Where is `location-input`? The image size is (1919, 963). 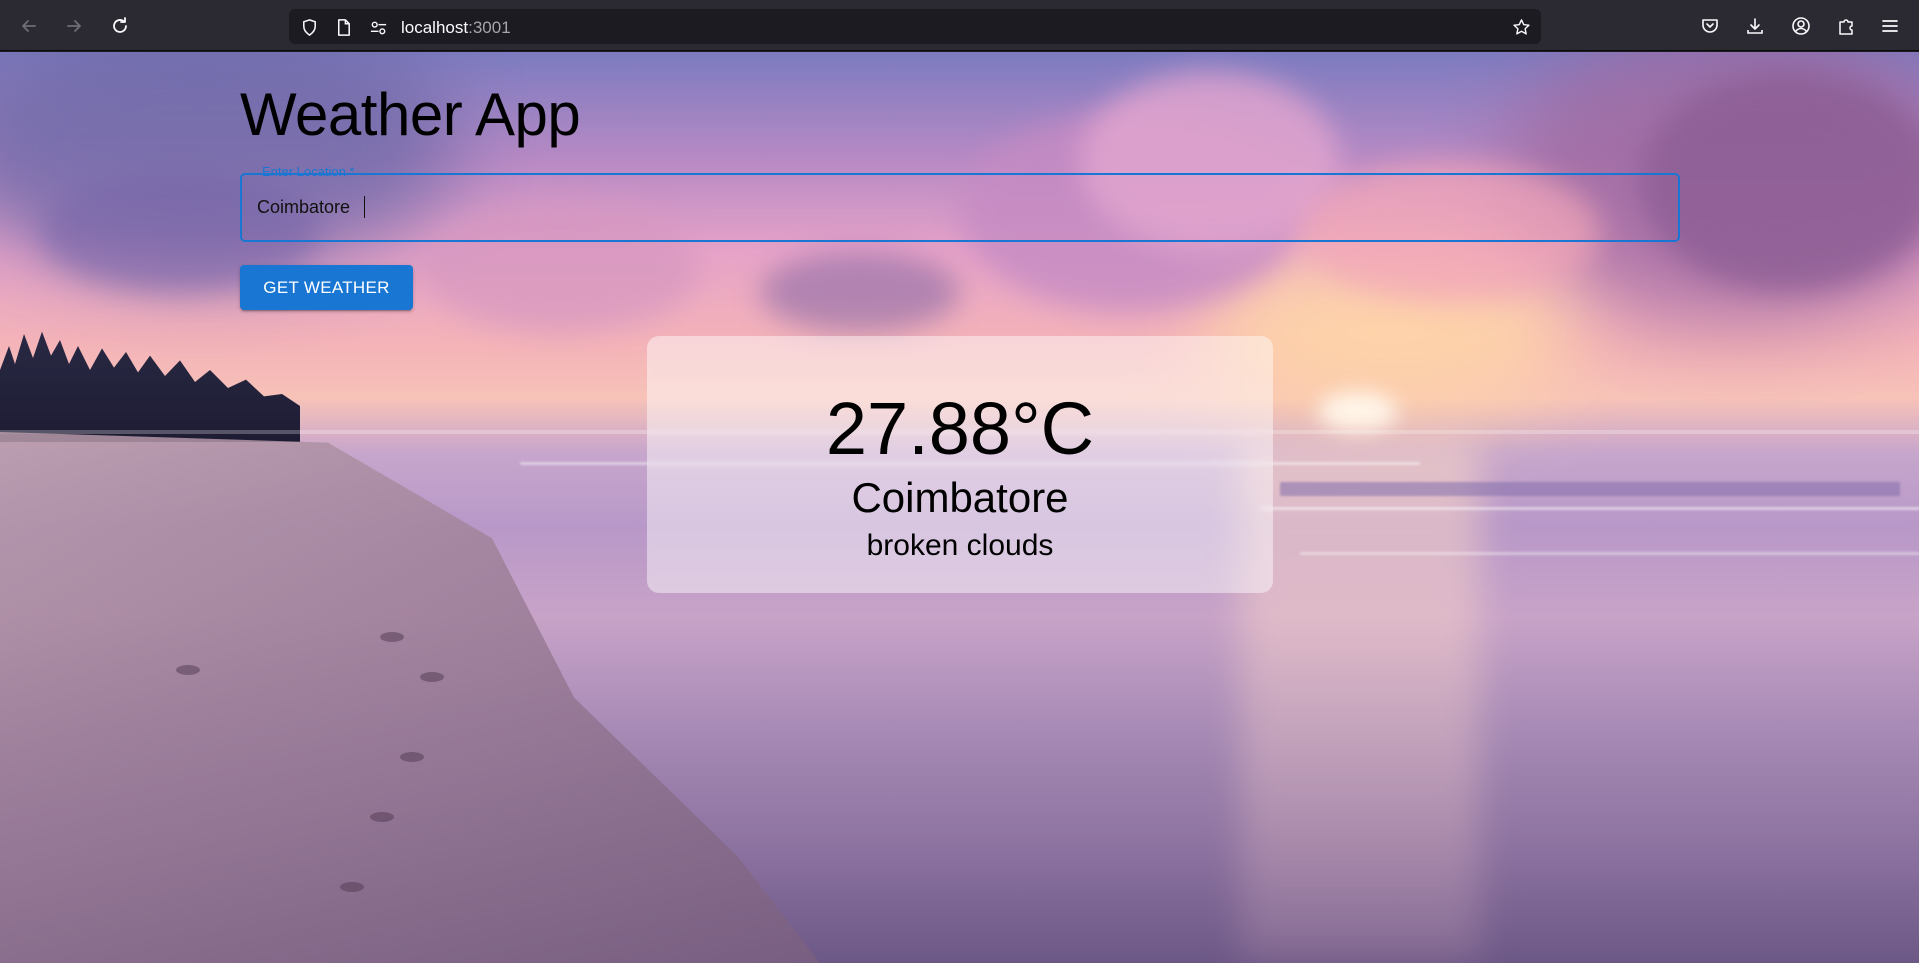 location-input is located at coordinates (957, 207).